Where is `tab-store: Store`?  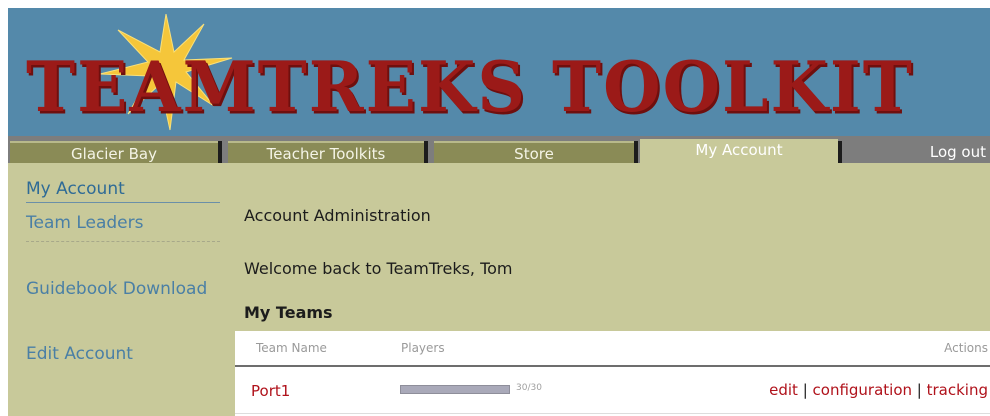 tab-store: Store is located at coordinates (534, 152).